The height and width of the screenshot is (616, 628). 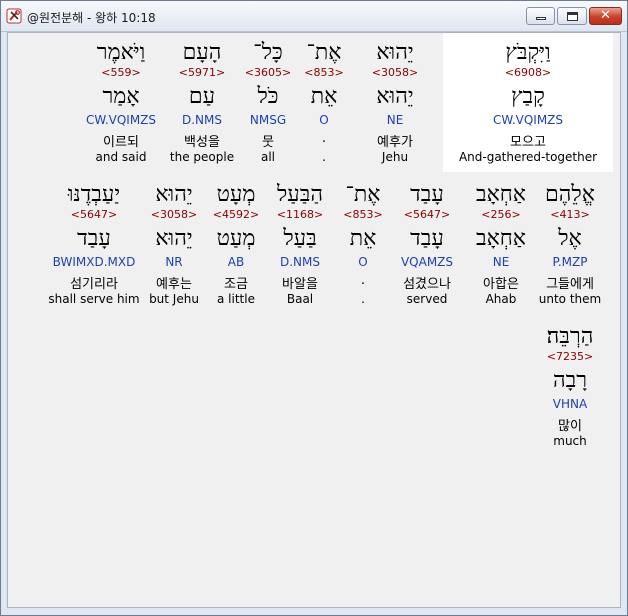 I want to click on english-gloss: and said, so click(x=121, y=157).